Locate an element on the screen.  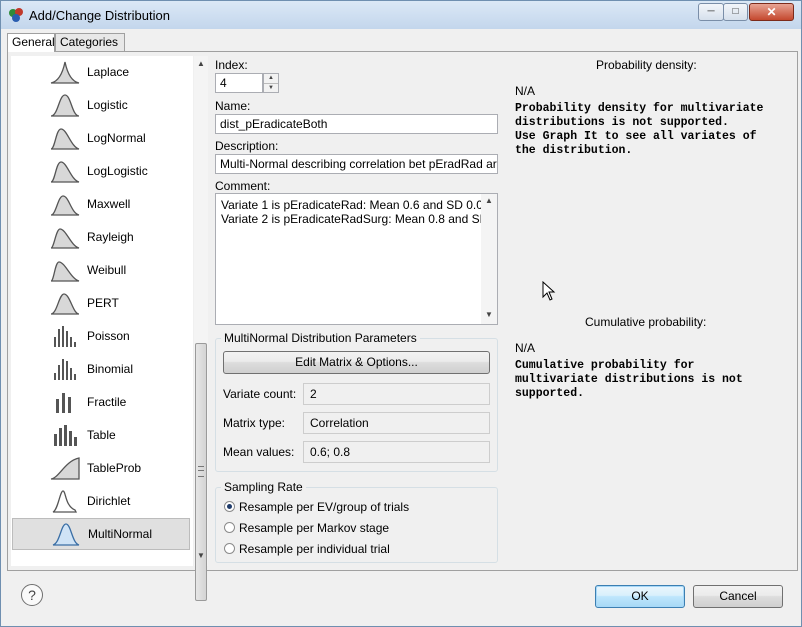
density-message-line: Probability density for multivariate is located at coordinates (639, 108).